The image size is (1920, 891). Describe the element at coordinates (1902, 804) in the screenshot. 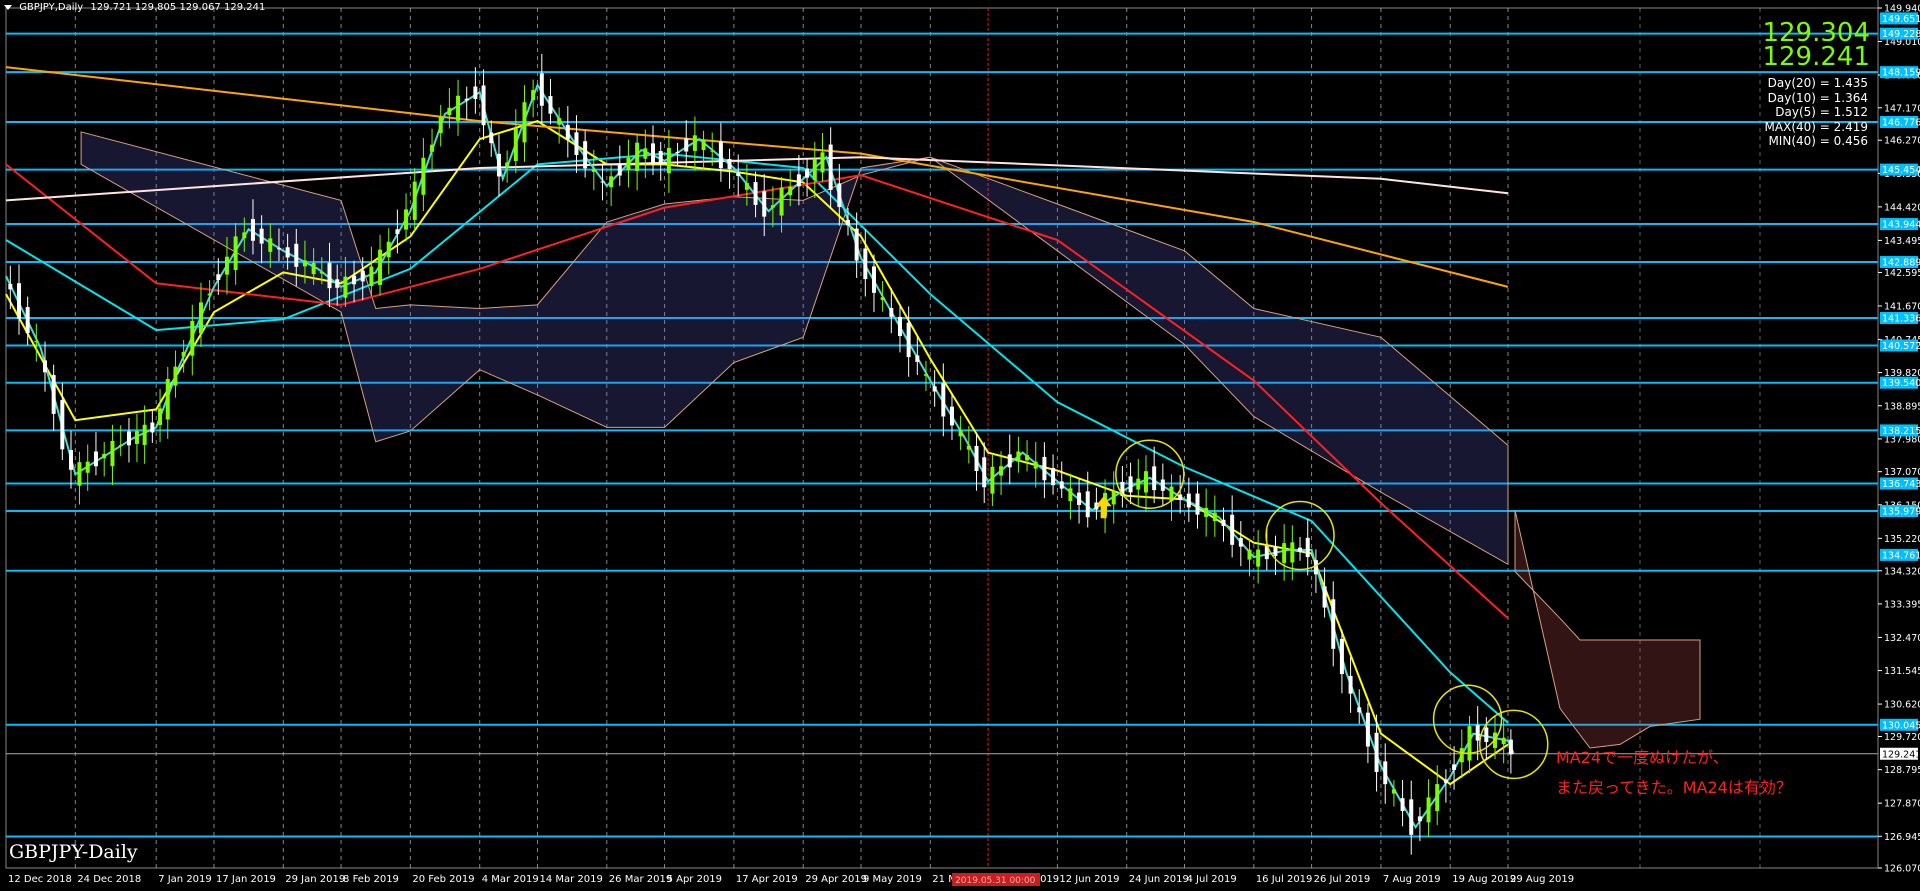

I see `price-axis-label: 127.870` at that location.